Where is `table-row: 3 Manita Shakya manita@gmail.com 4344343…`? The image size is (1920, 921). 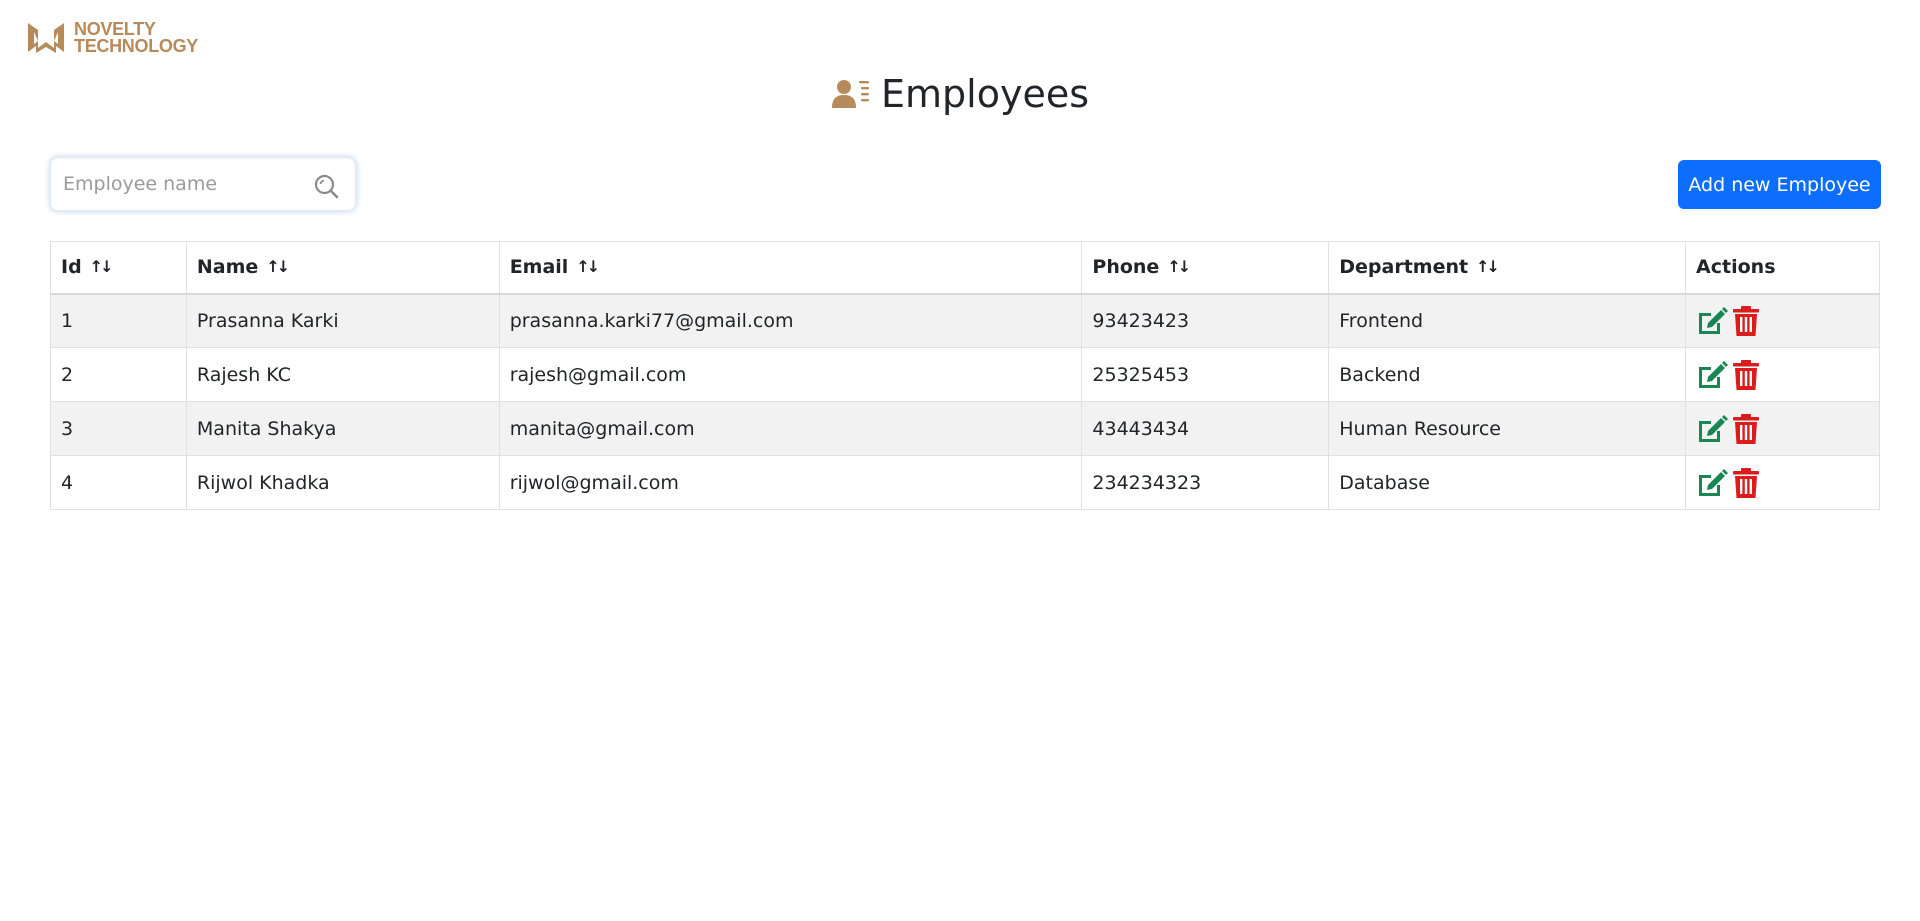 table-row: 3 Manita Shakya manita@gmail.com 4344343… is located at coordinates (965, 428).